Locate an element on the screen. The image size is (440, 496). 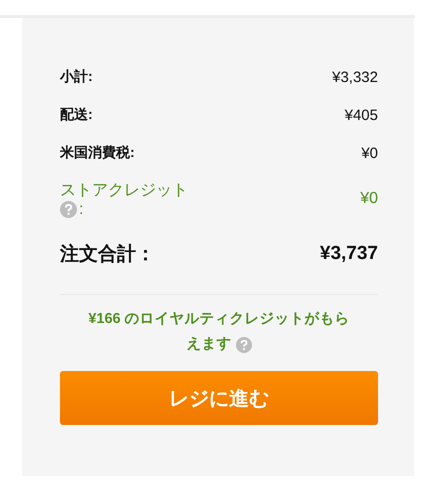
row-label: 米国消費税: is located at coordinates (97, 153).